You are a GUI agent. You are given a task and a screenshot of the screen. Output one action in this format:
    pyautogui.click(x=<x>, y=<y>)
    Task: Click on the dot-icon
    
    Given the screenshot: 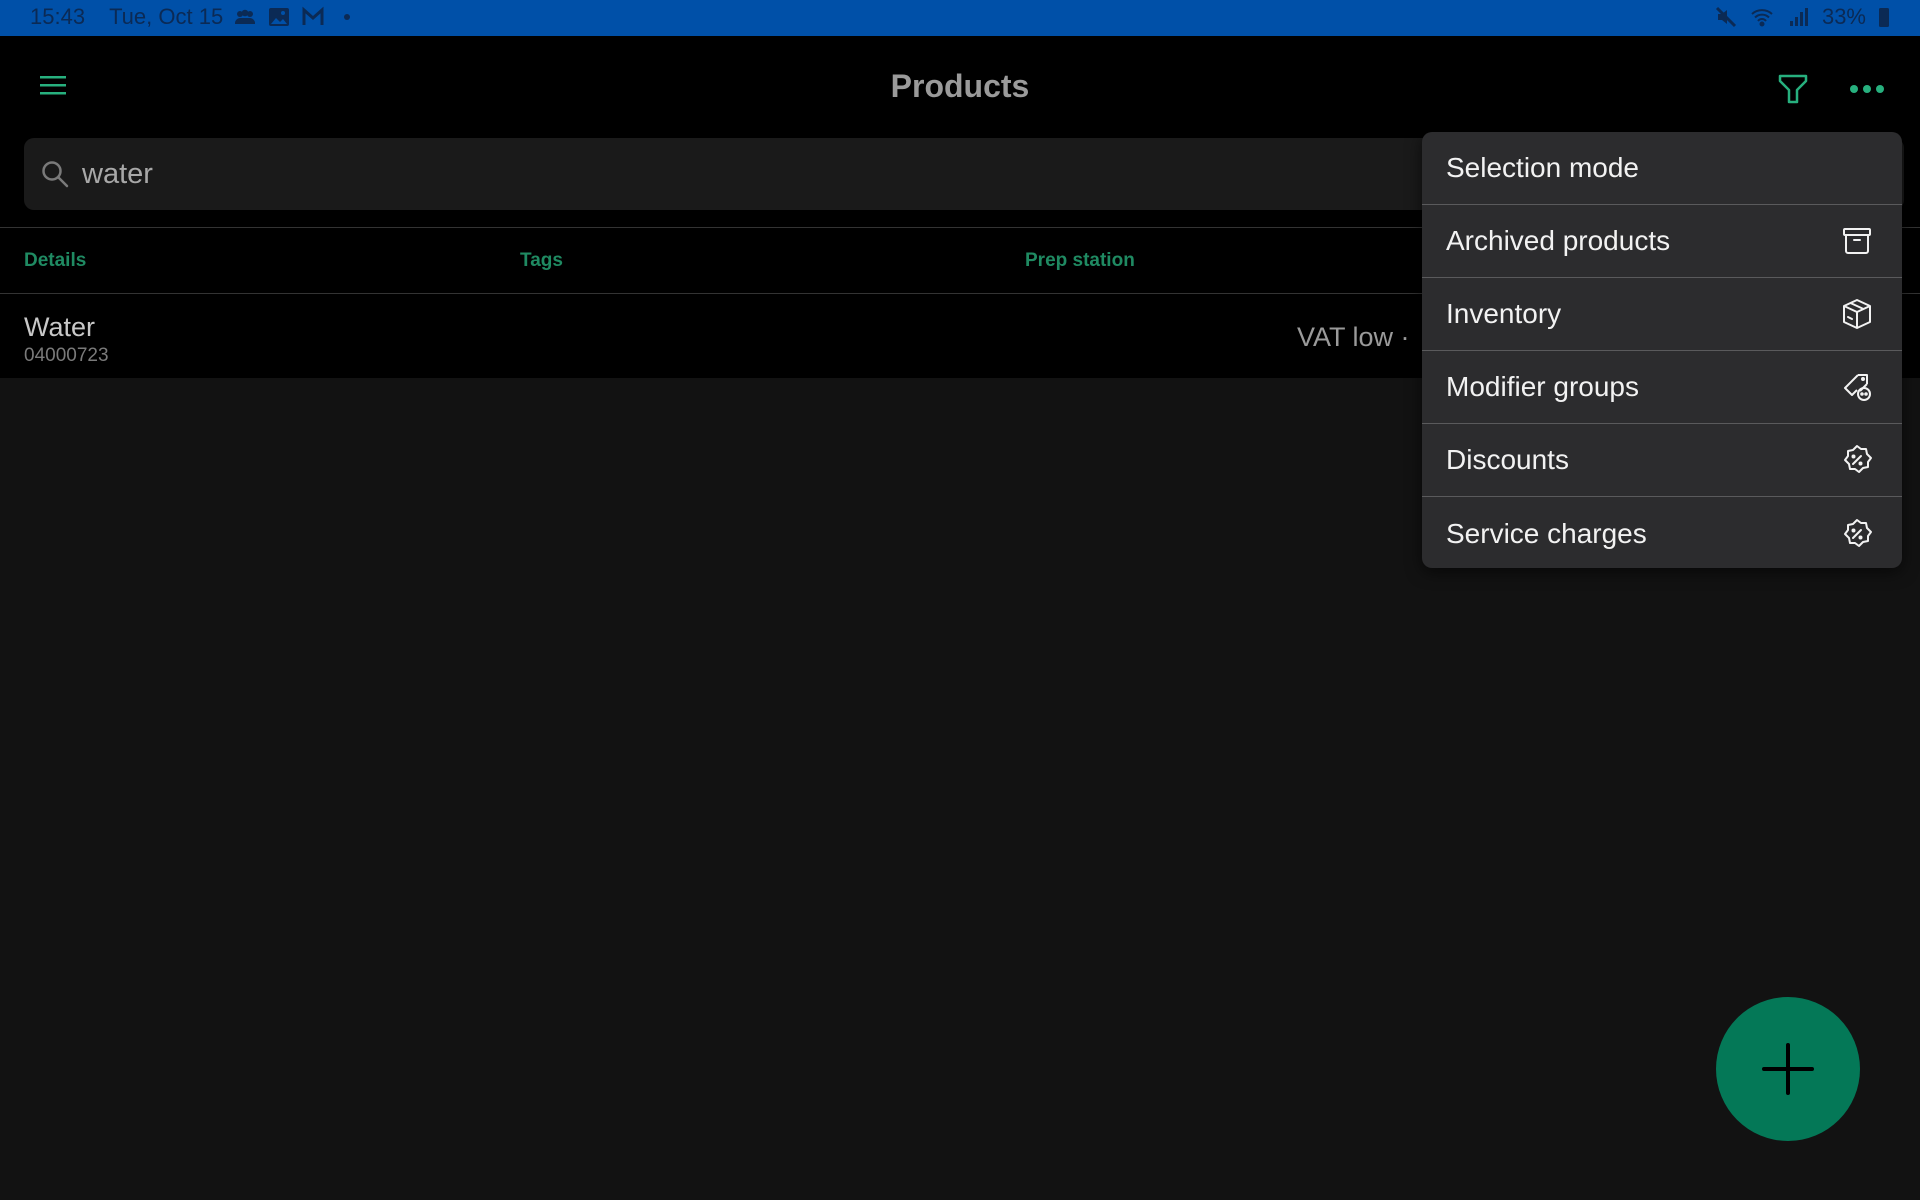 What is the action you would take?
    pyautogui.click(x=347, y=17)
    